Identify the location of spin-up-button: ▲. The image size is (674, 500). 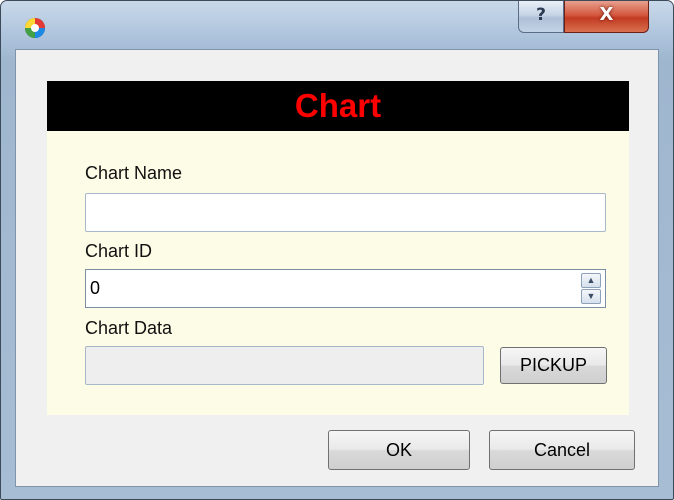
(591, 280).